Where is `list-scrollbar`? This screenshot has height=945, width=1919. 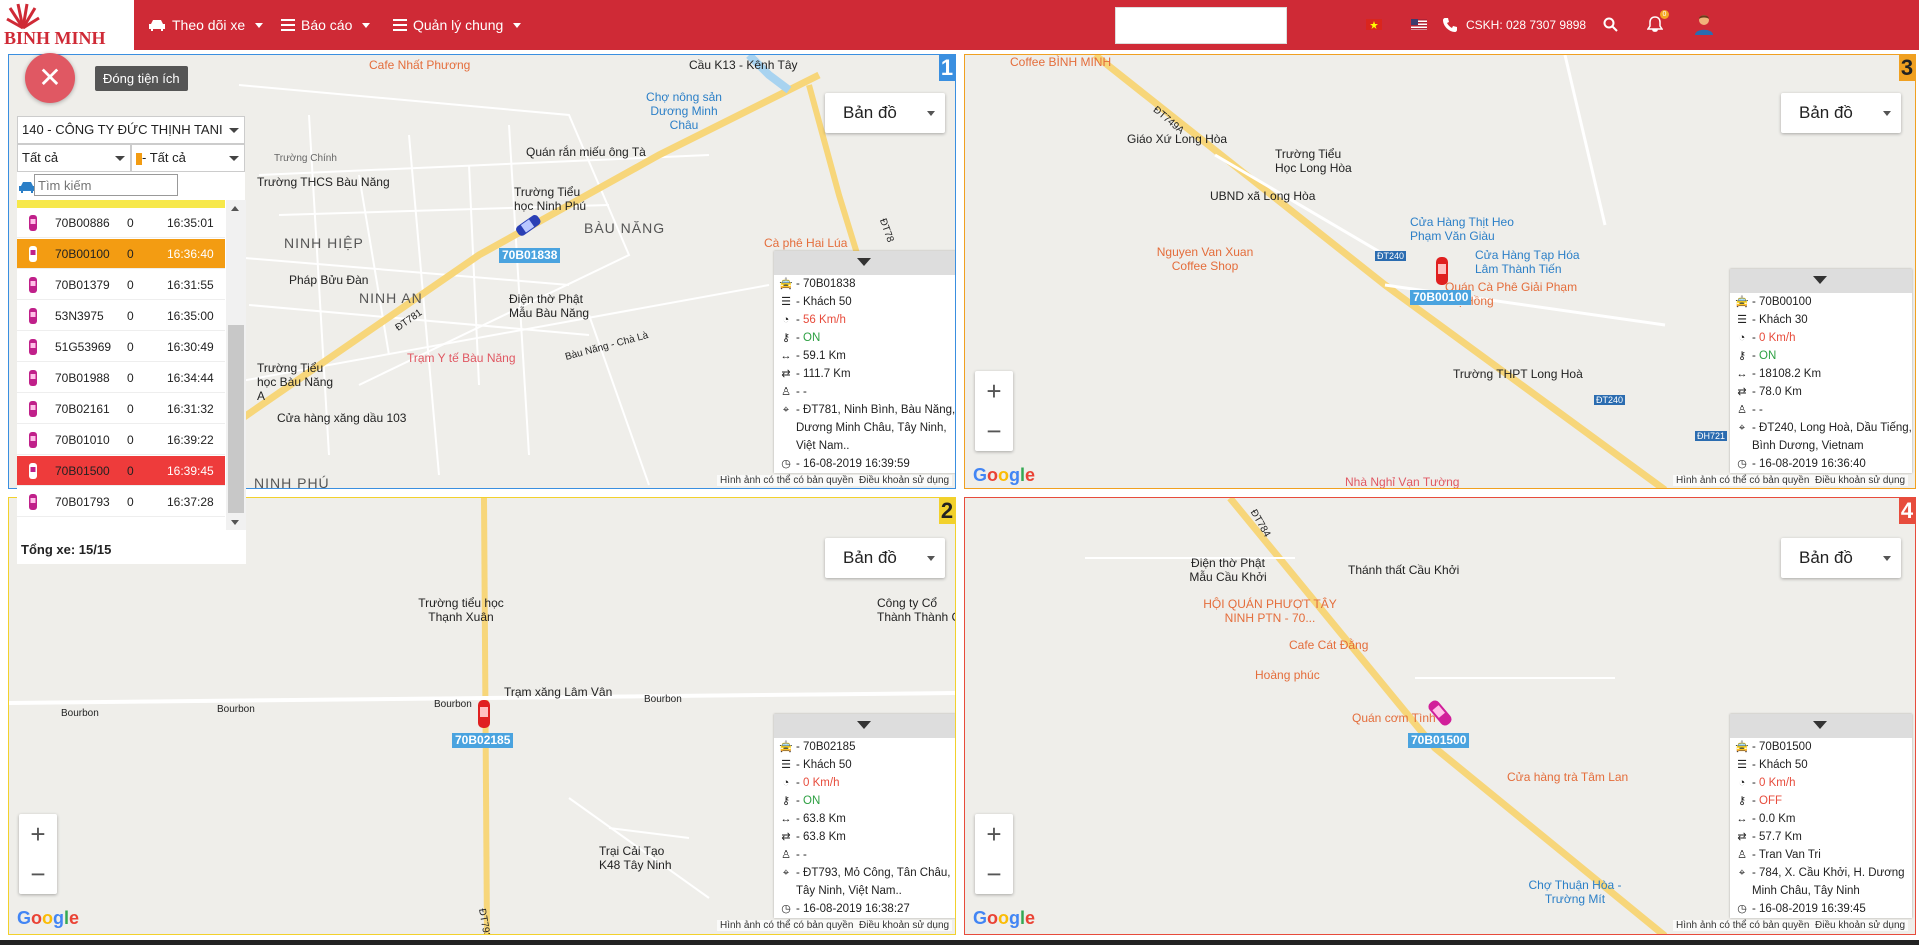
list-scrollbar is located at coordinates (236, 365).